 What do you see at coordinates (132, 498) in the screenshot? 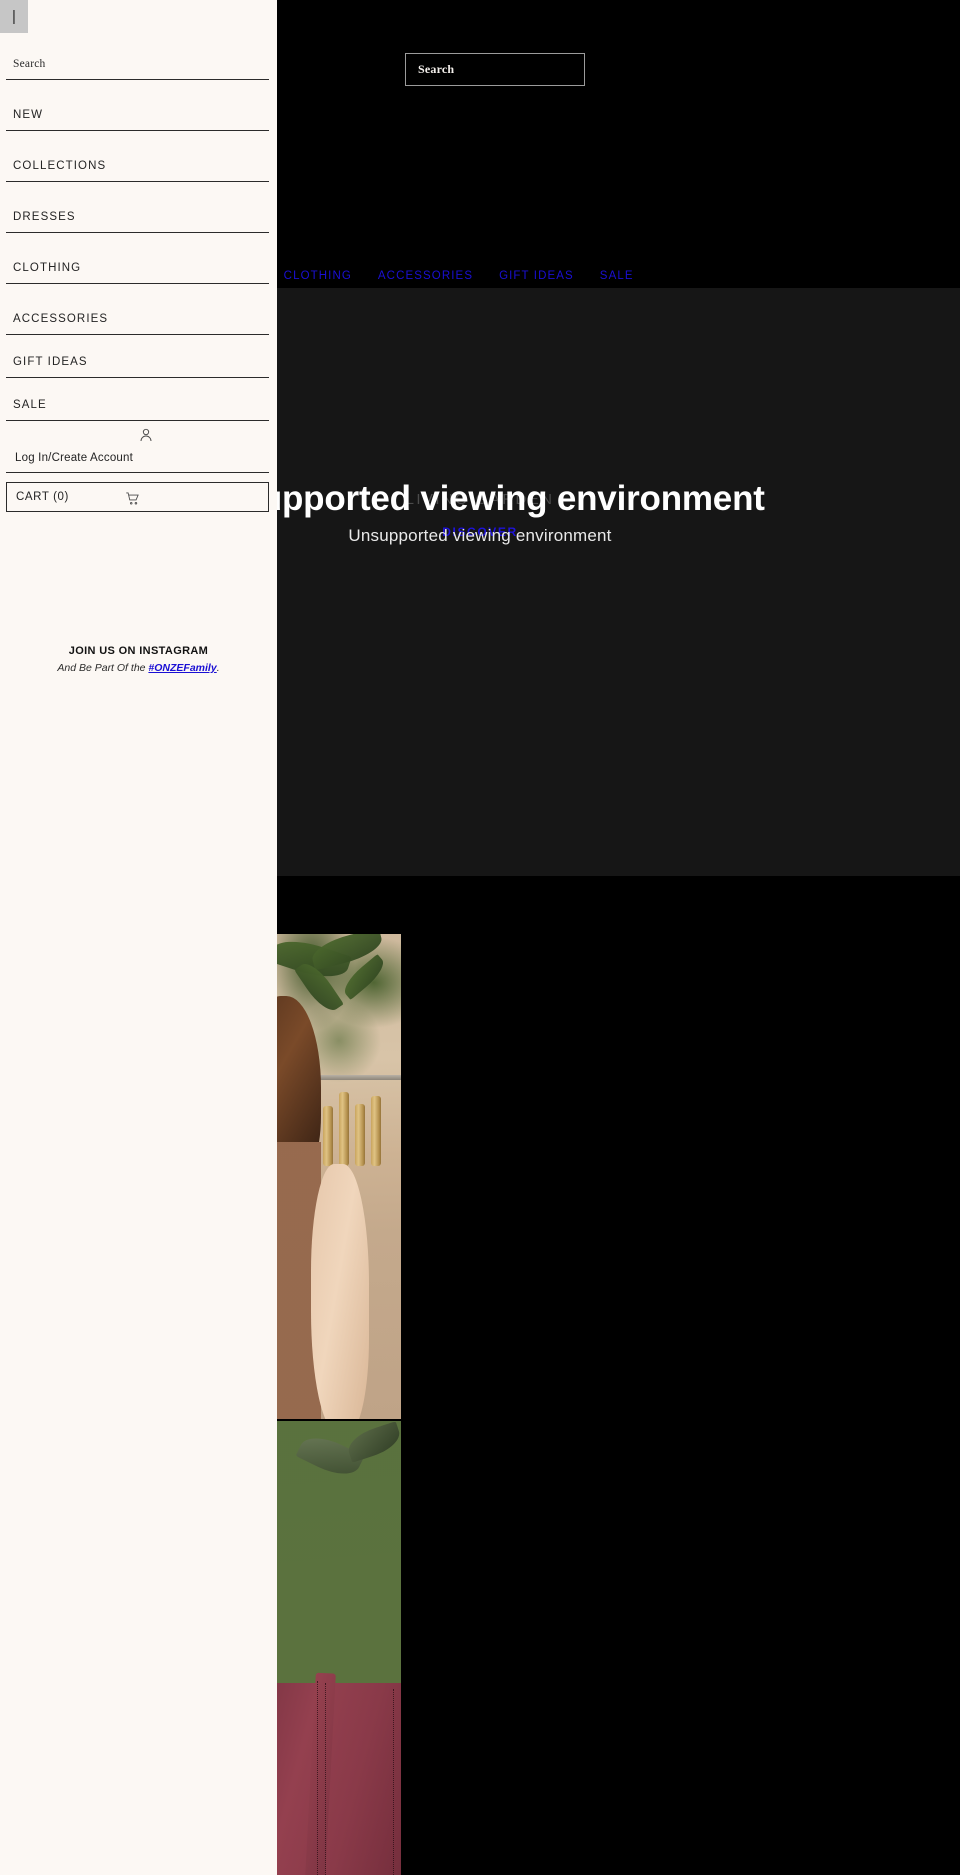
I see `cart-icon` at bounding box center [132, 498].